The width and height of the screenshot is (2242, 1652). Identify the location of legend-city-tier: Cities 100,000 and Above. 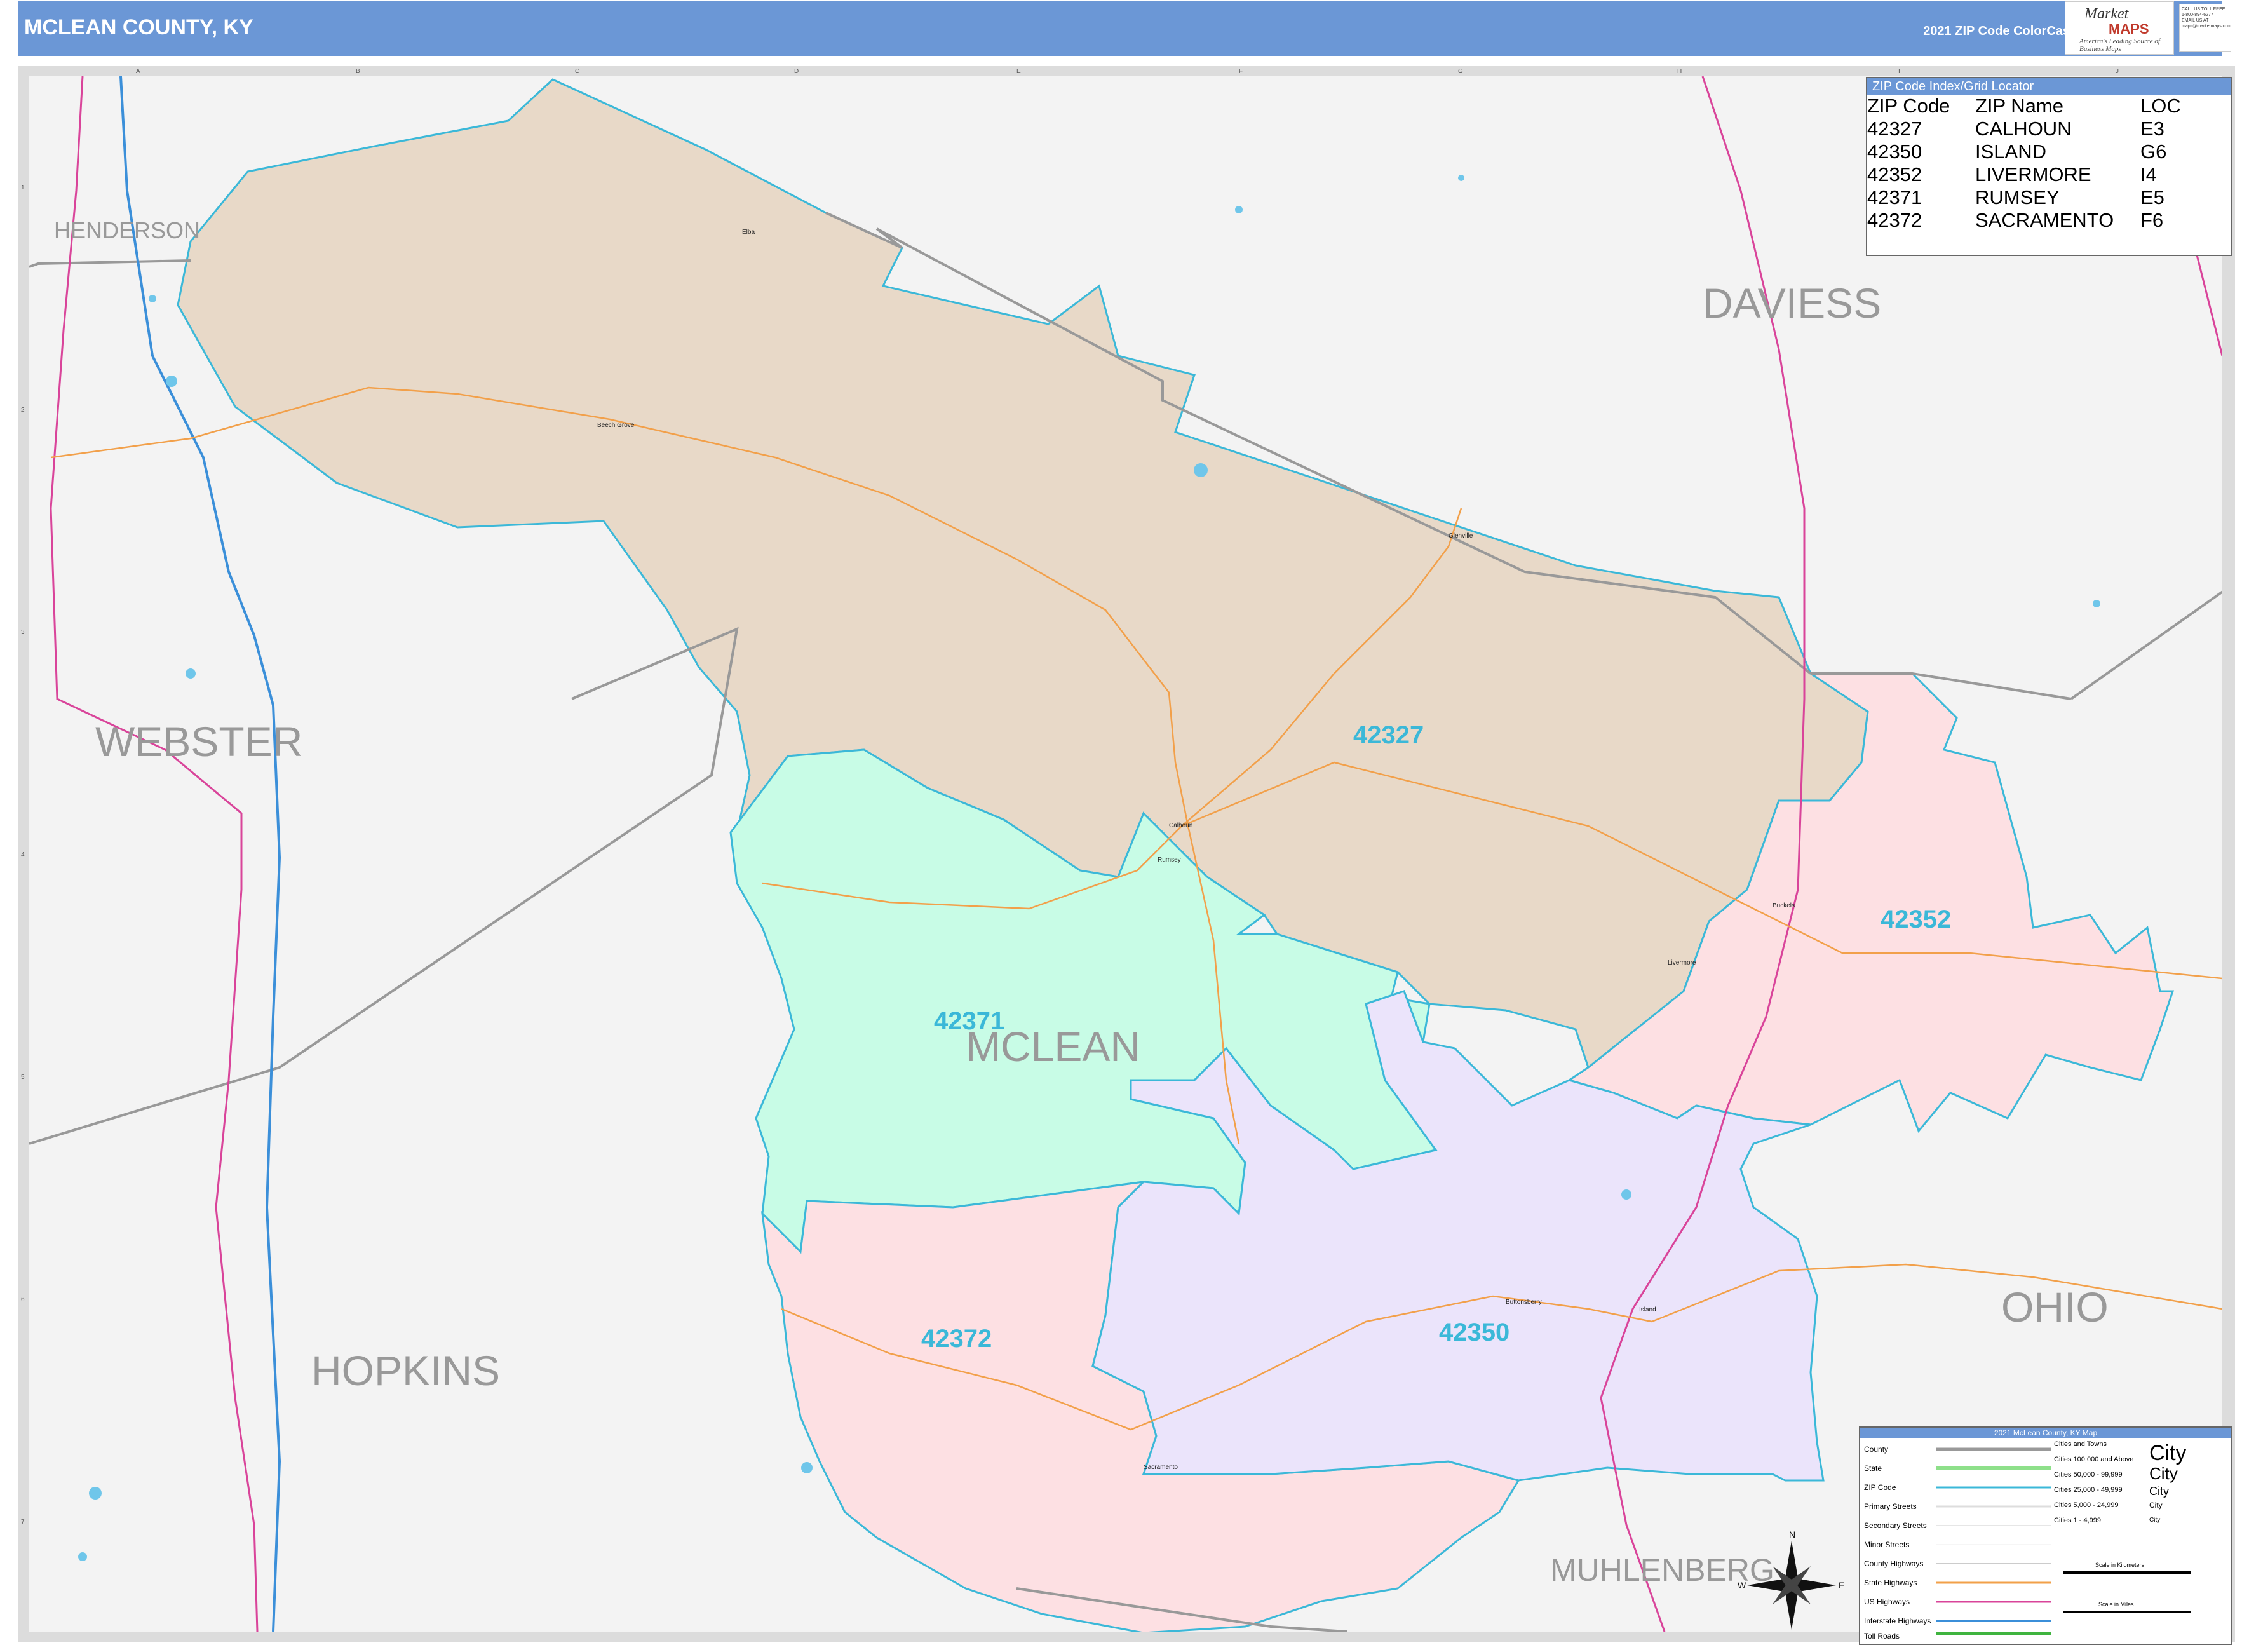
(2094, 1459).